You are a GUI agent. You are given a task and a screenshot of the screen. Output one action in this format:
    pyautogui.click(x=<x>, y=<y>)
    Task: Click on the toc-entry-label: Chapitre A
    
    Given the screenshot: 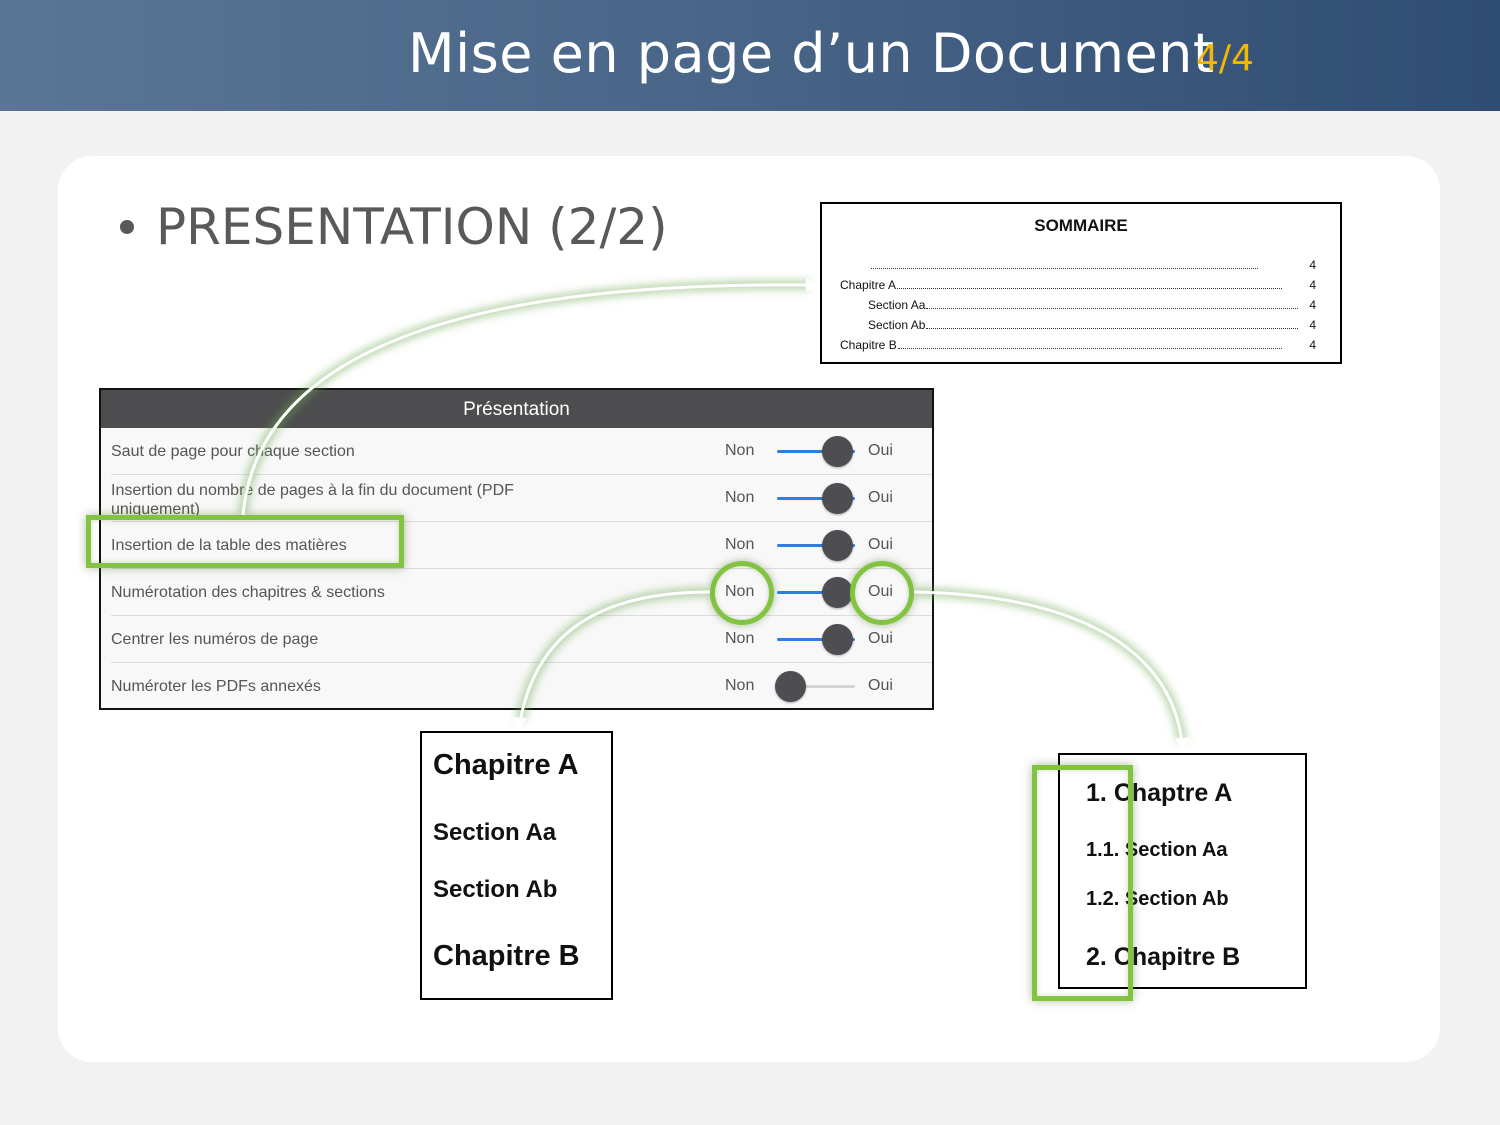 What is the action you would take?
    pyautogui.click(x=868, y=285)
    